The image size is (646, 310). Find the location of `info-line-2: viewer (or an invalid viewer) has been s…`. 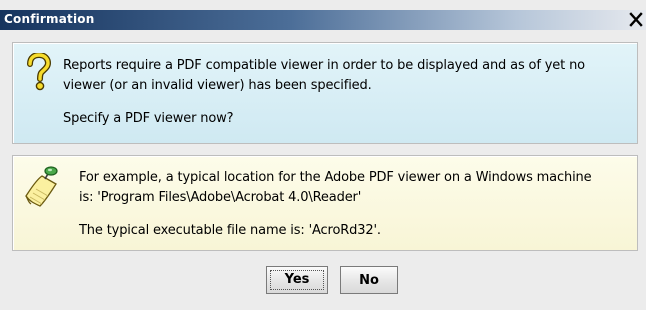

info-line-2: viewer (or an invalid viewer) has been s… is located at coordinates (217, 85).